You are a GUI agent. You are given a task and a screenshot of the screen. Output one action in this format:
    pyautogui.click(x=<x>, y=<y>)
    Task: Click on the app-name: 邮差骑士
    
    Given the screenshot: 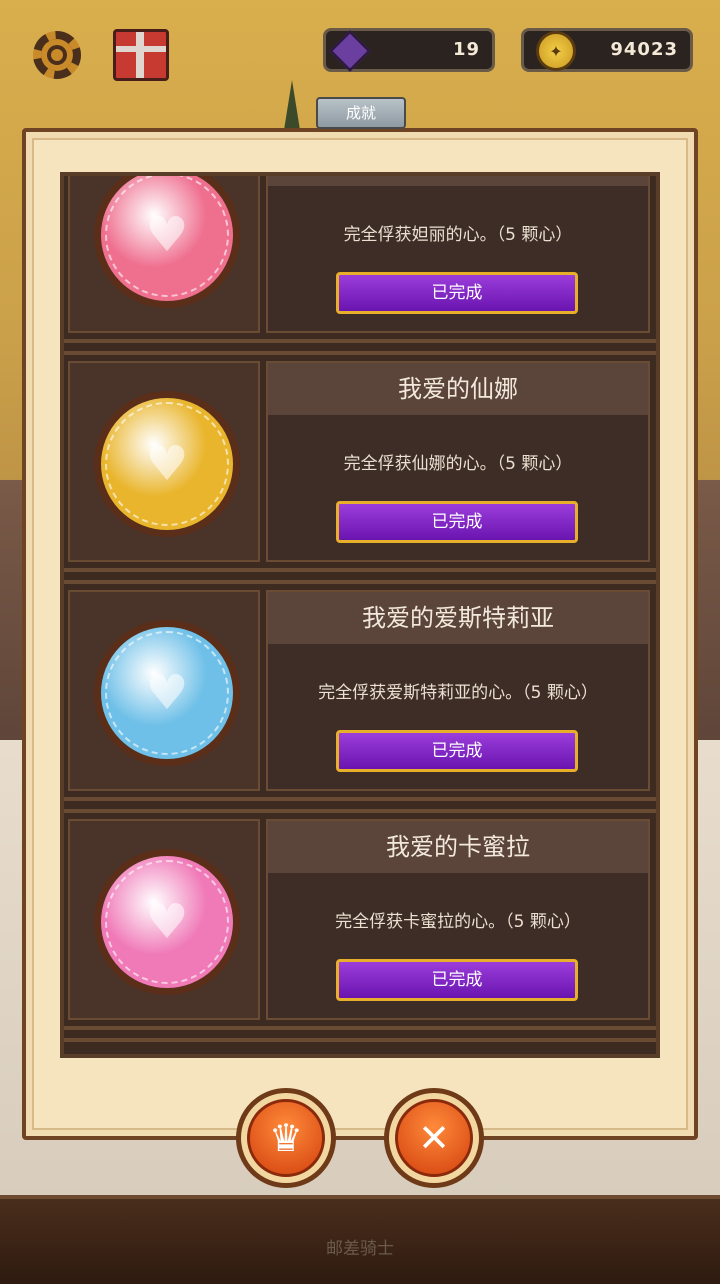 What is the action you would take?
    pyautogui.click(x=360, y=1249)
    